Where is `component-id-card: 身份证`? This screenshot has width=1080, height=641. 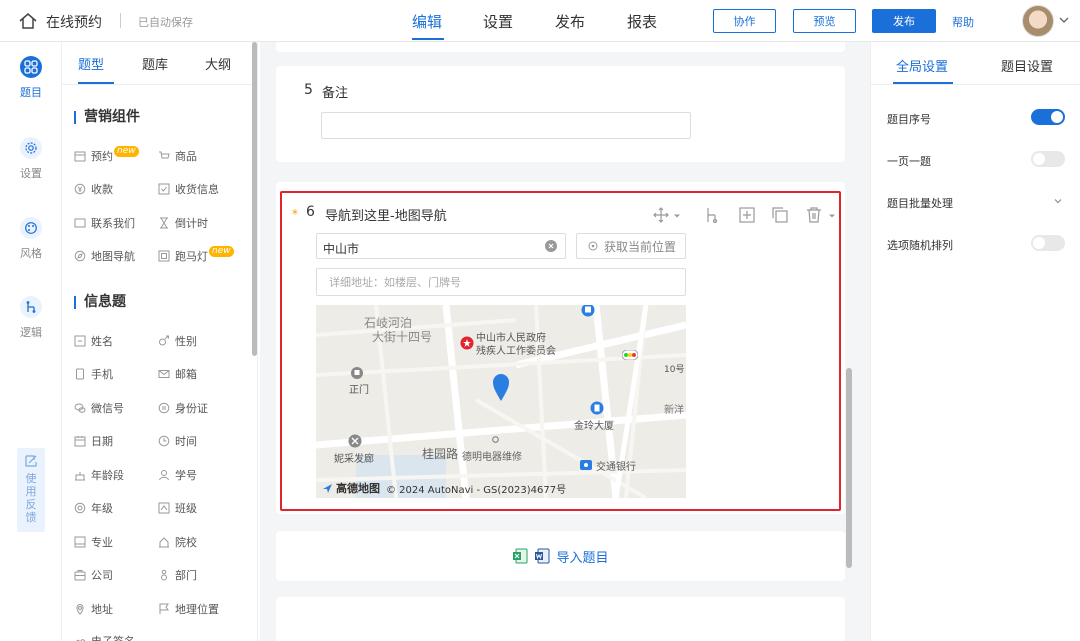 component-id-card: 身份证 is located at coordinates (183, 408).